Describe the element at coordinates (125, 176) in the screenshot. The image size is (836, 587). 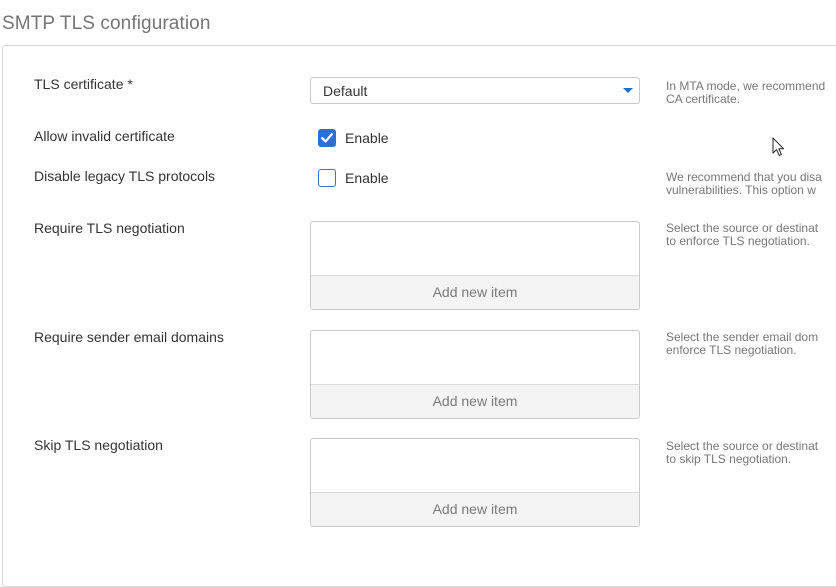
I see `disable-legacy-tls-label: Disable legacy TLS protocols` at that location.